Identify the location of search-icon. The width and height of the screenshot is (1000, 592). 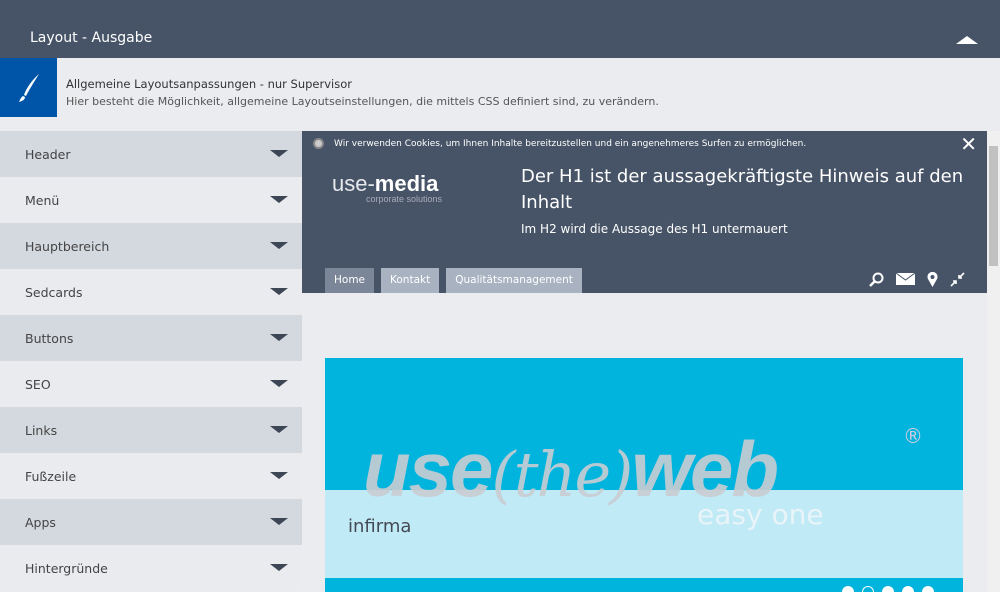
(876, 281).